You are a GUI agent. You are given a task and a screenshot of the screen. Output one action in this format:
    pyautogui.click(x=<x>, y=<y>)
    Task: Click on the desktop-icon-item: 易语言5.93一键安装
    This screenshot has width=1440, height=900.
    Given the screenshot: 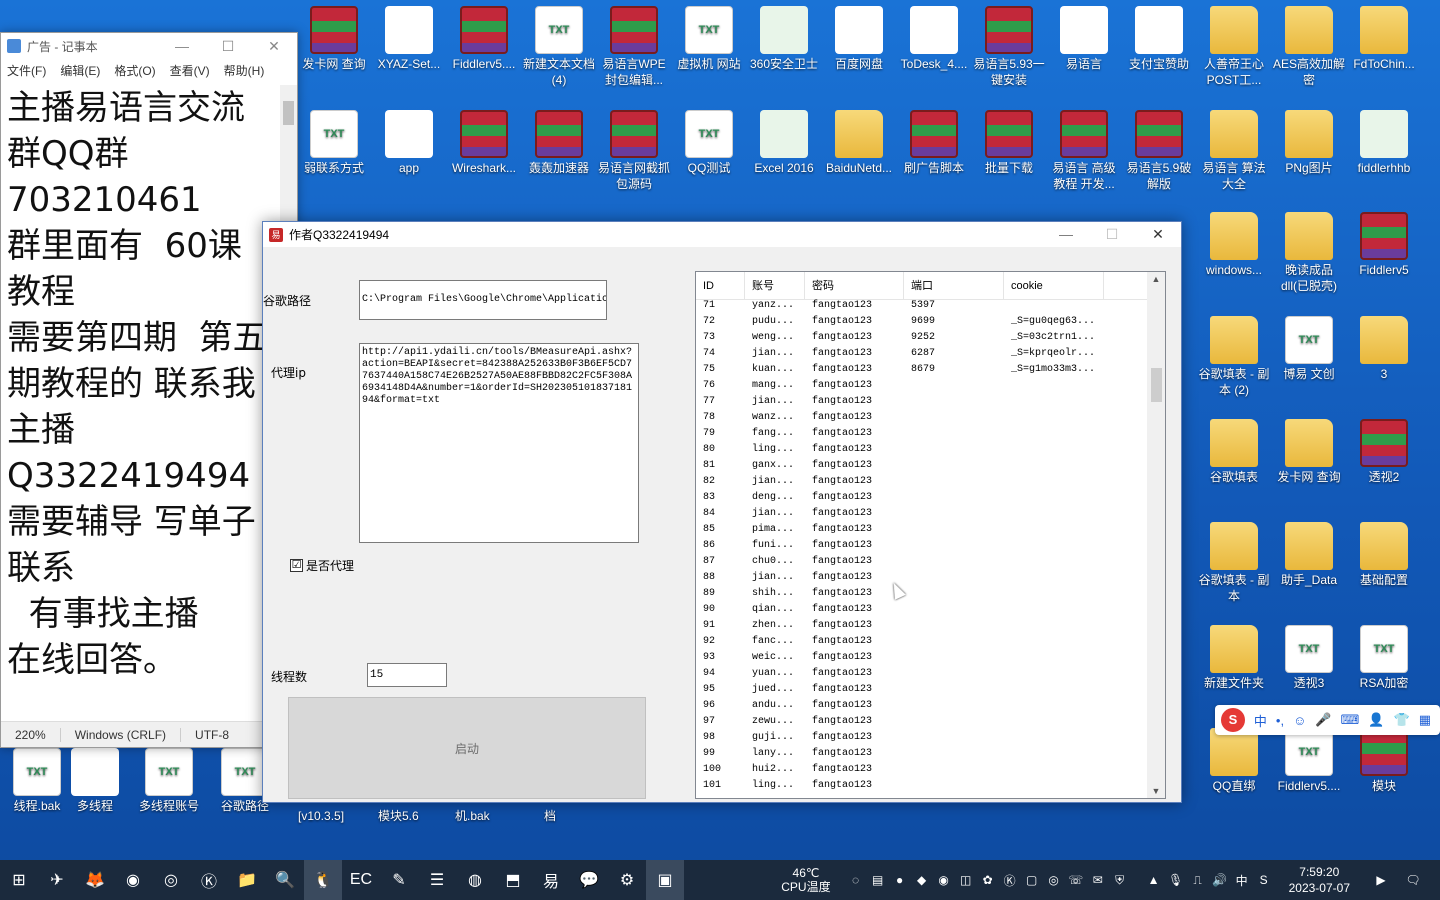 What is the action you would take?
    pyautogui.click(x=1009, y=47)
    